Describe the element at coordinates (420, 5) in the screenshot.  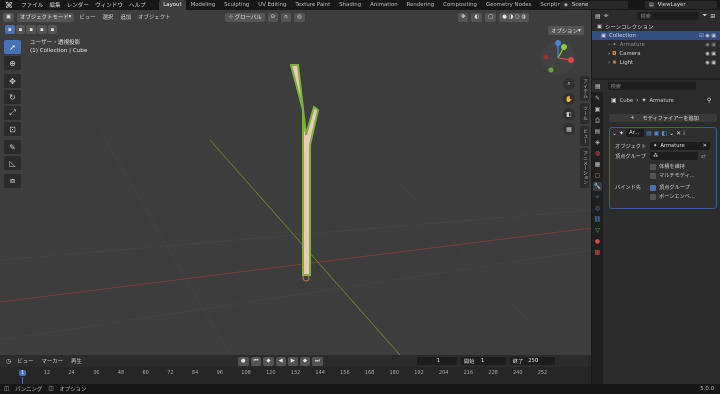
I see `tab-rendering: Rendering` at that location.